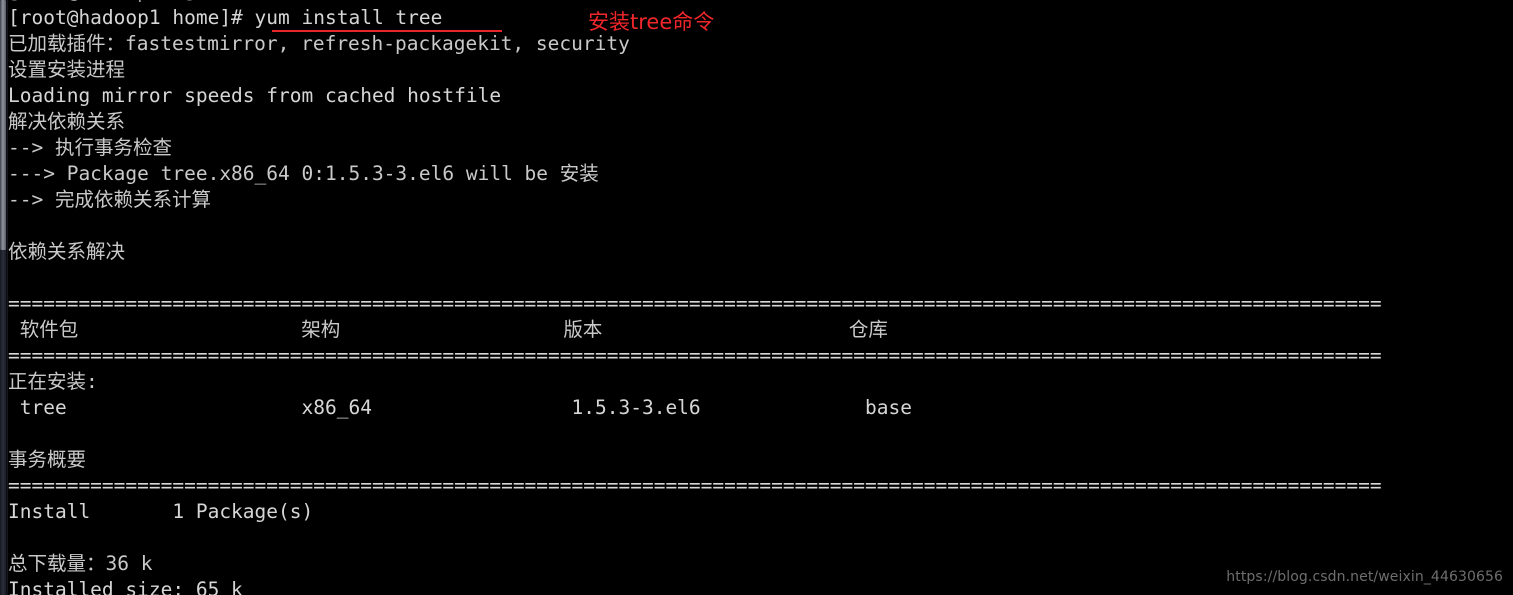 The height and width of the screenshot is (595, 1513). What do you see at coordinates (67, 69) in the screenshot?
I see `terminal-line-setting-up: 设置安装进程` at bounding box center [67, 69].